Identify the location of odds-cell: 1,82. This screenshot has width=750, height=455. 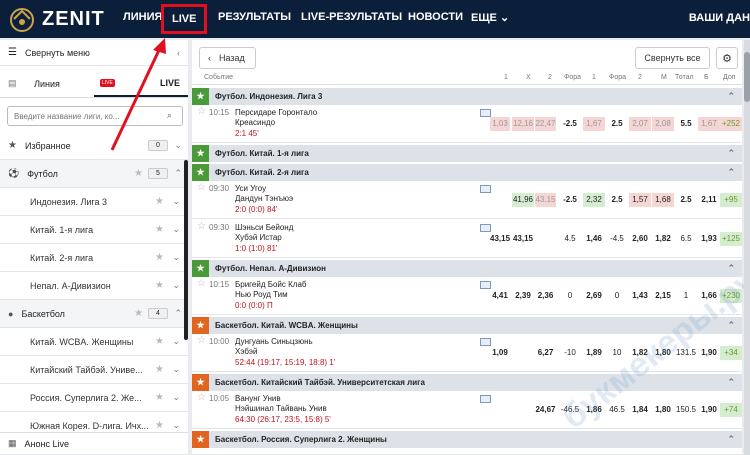
(663, 239).